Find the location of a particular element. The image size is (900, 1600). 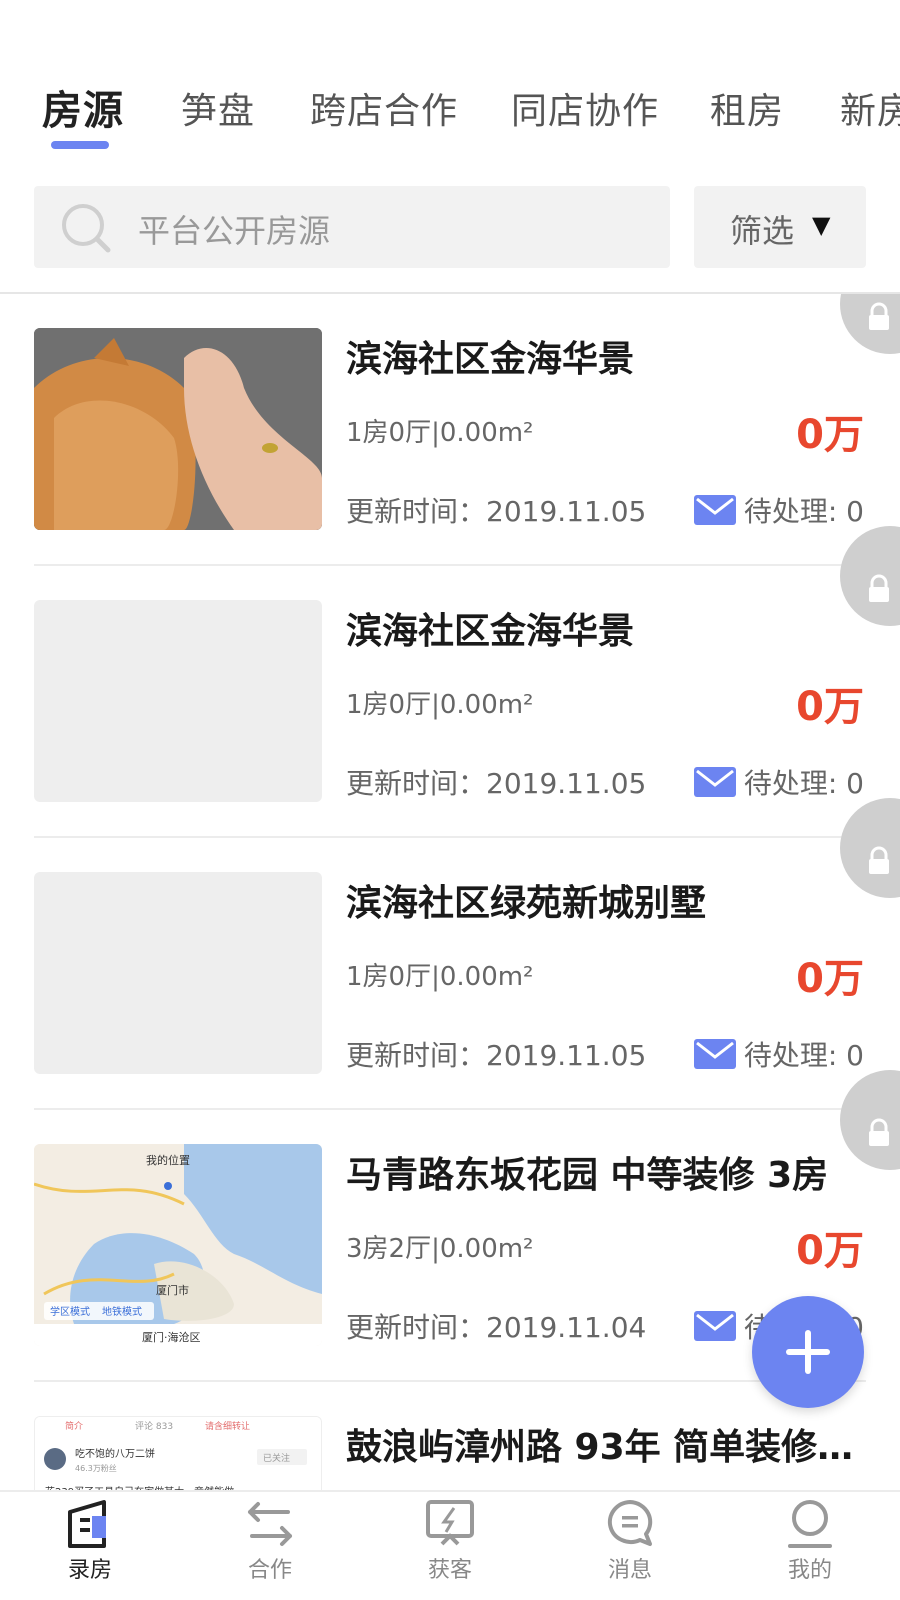

nav-record-house: 录房 is located at coordinates (90, 1548).